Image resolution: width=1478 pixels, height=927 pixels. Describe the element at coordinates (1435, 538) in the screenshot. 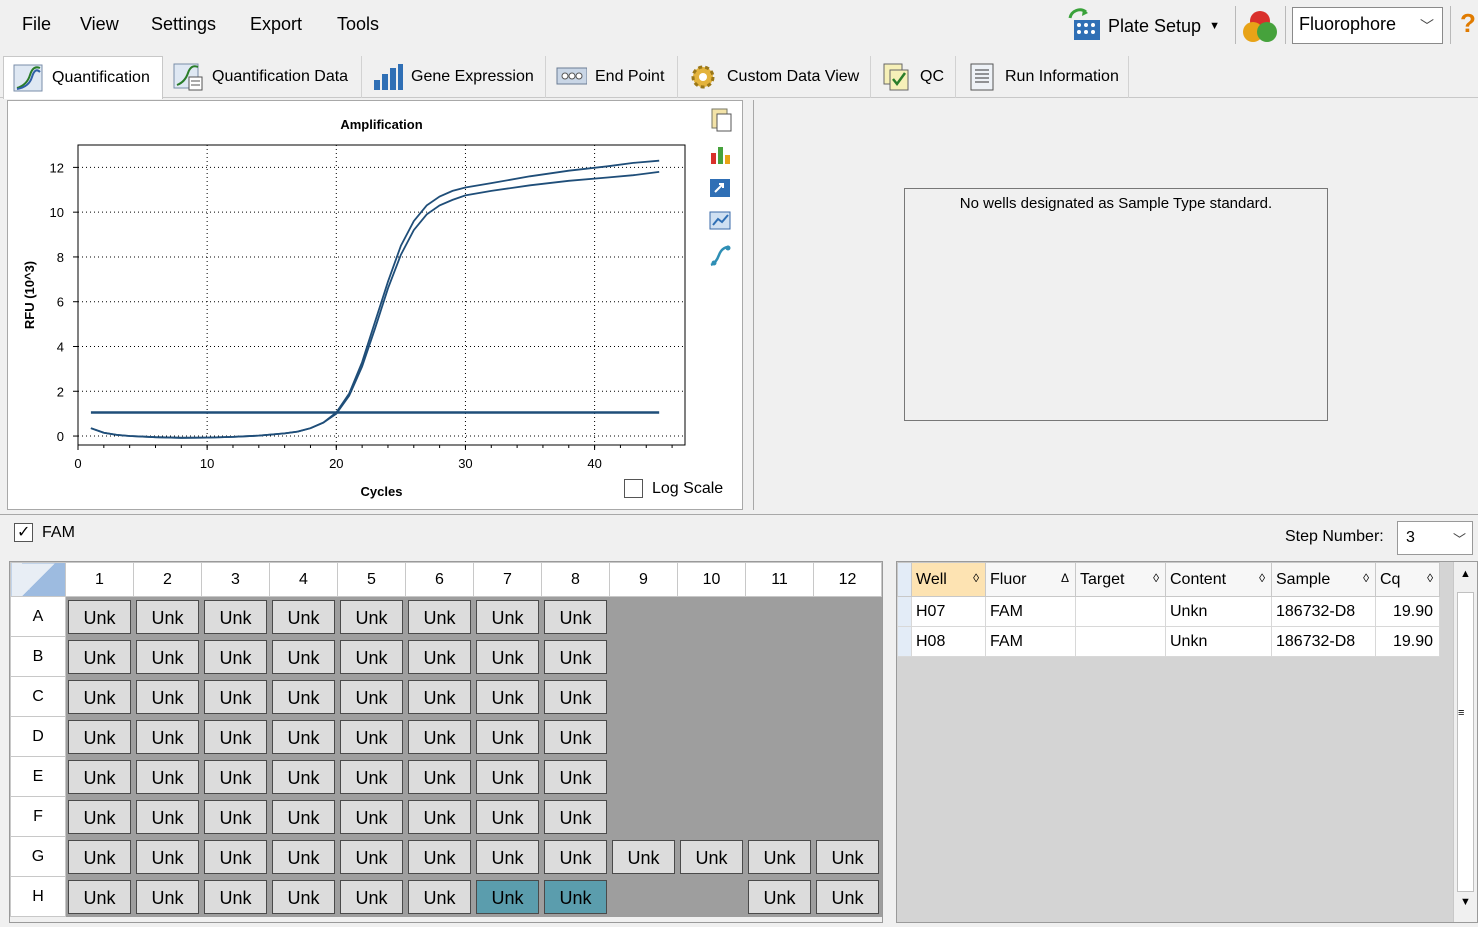

I see `step-number-select: 3 ﹀` at that location.